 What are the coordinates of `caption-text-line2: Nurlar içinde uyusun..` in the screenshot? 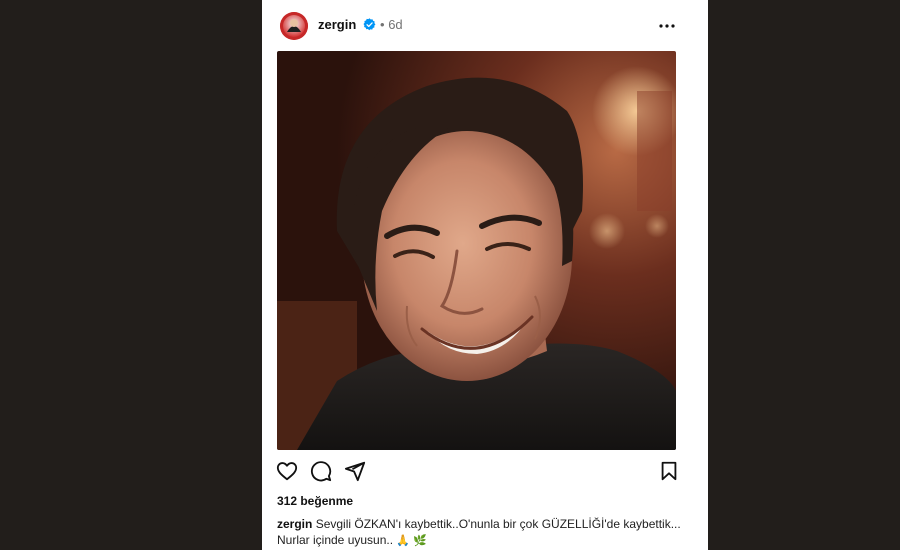 It's located at (335, 540).